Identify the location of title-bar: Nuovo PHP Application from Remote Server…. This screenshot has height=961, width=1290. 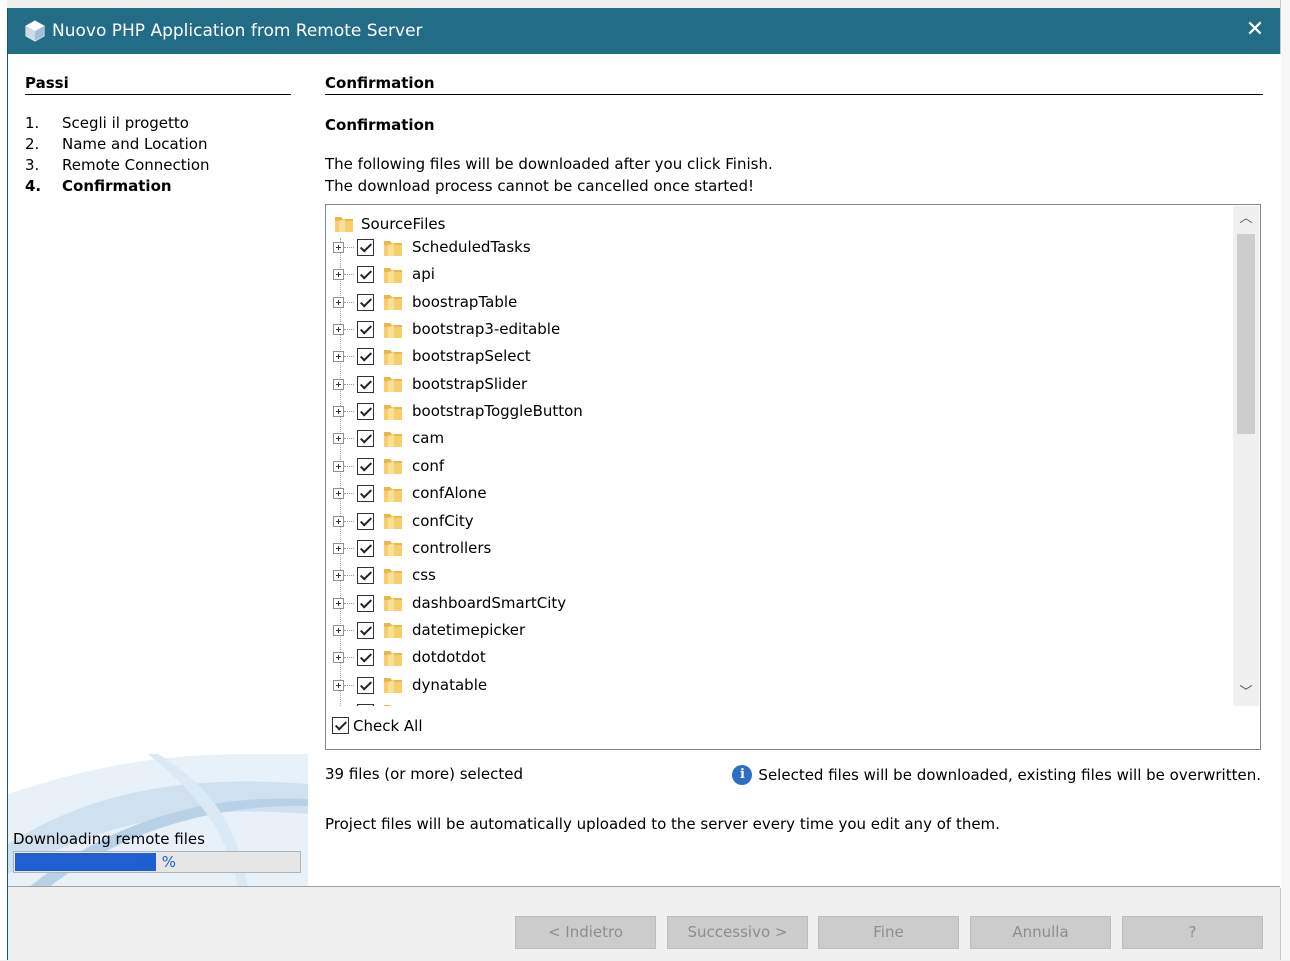
(644, 31).